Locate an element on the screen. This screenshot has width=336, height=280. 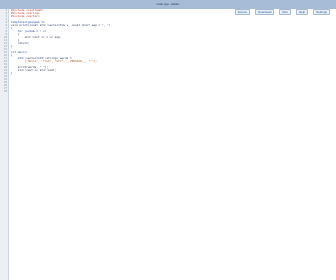
window-title: main.cpp - Editor is located at coordinates (168, 4).